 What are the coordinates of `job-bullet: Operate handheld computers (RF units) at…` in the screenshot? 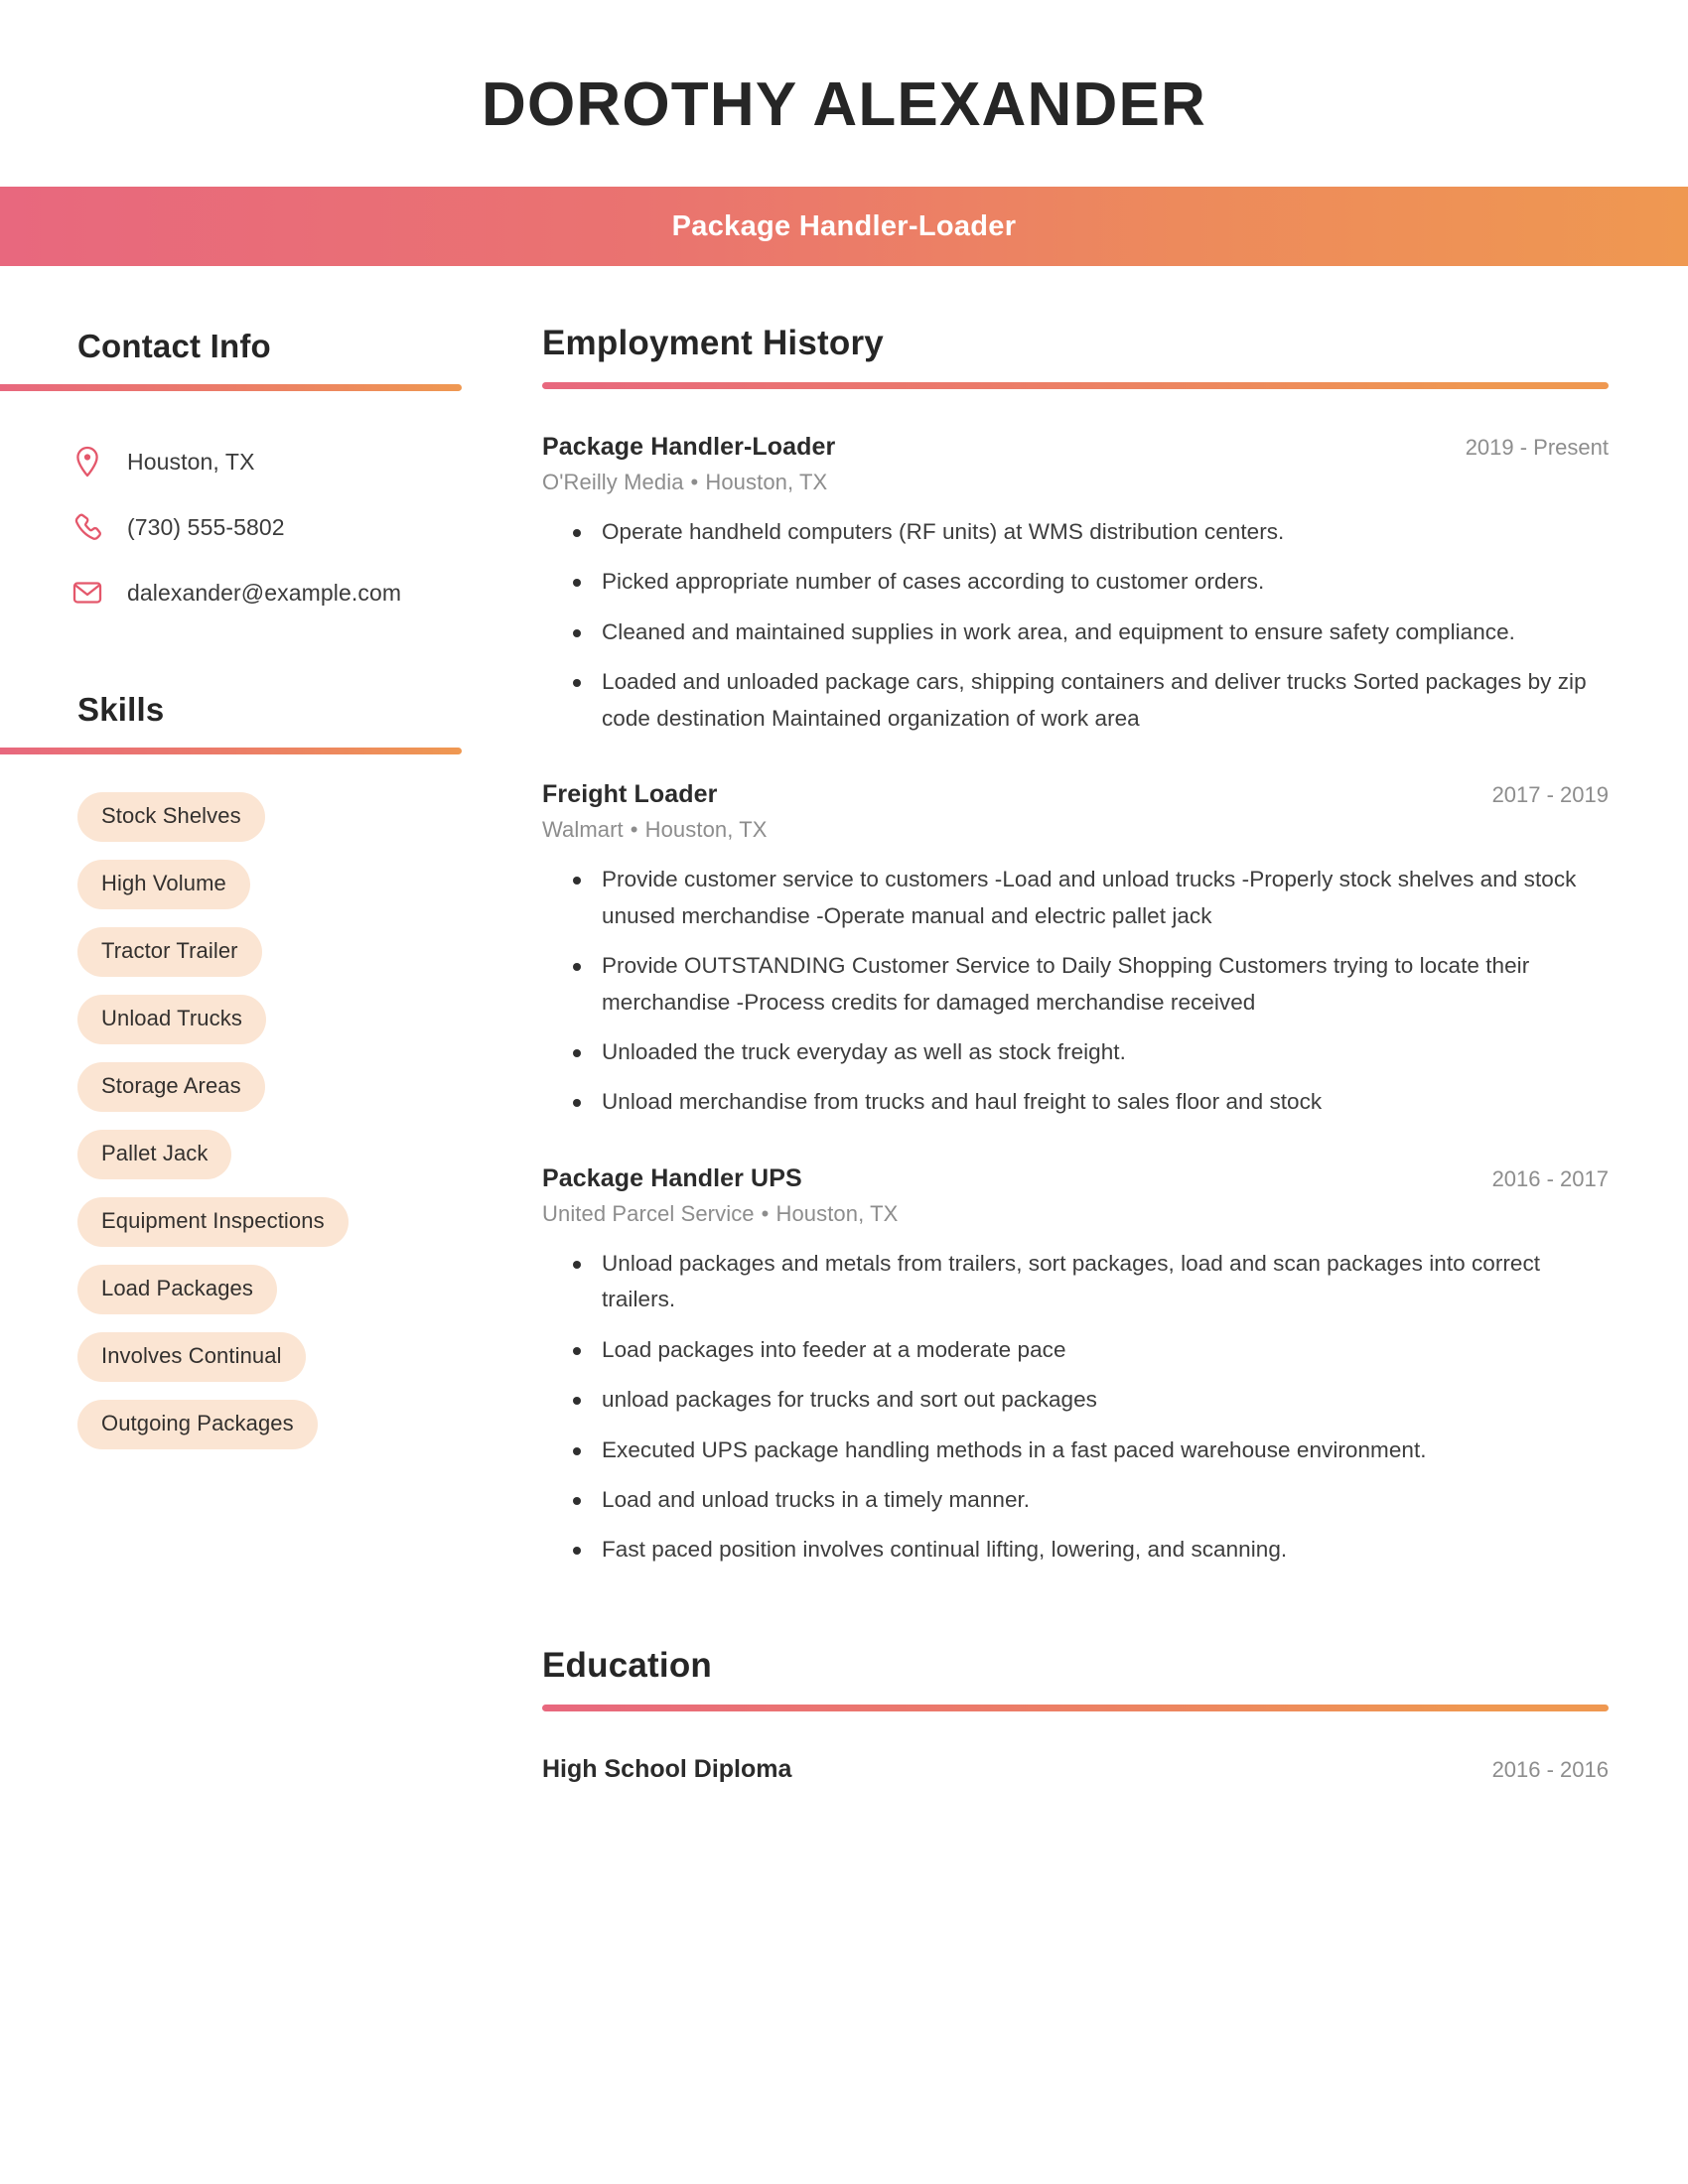 It's located at (1089, 532).